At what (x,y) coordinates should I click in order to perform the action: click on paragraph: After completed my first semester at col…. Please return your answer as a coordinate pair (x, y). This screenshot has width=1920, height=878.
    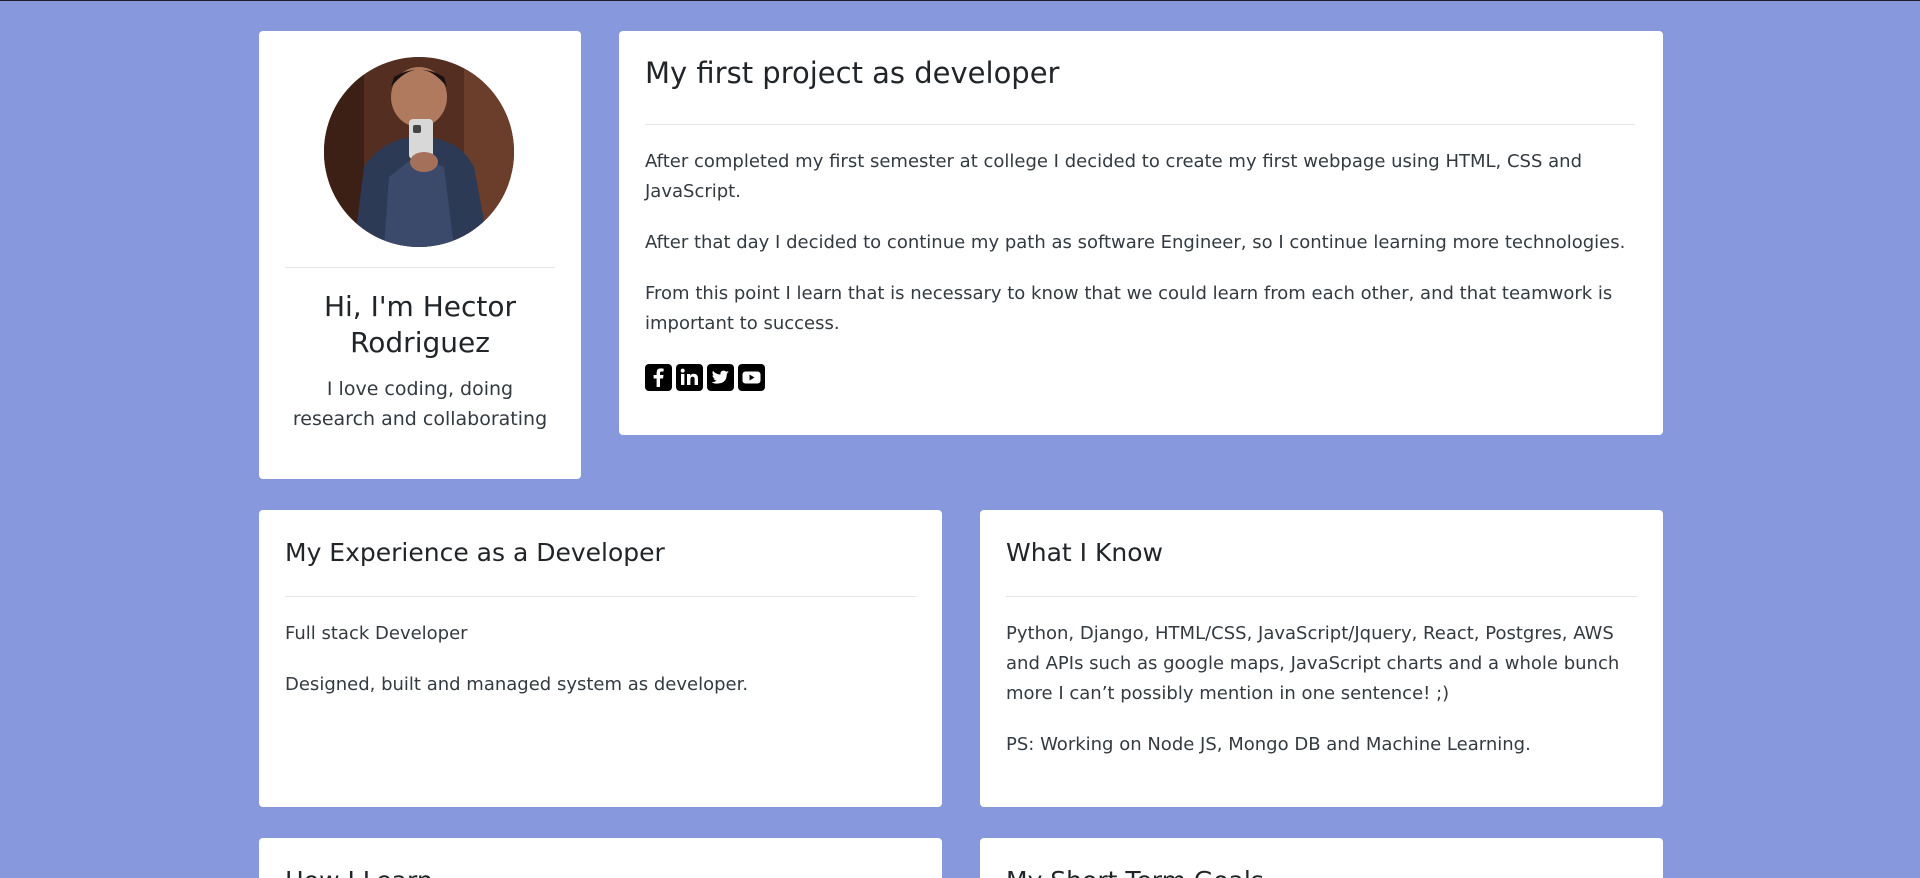
    Looking at the image, I should click on (1113, 176).